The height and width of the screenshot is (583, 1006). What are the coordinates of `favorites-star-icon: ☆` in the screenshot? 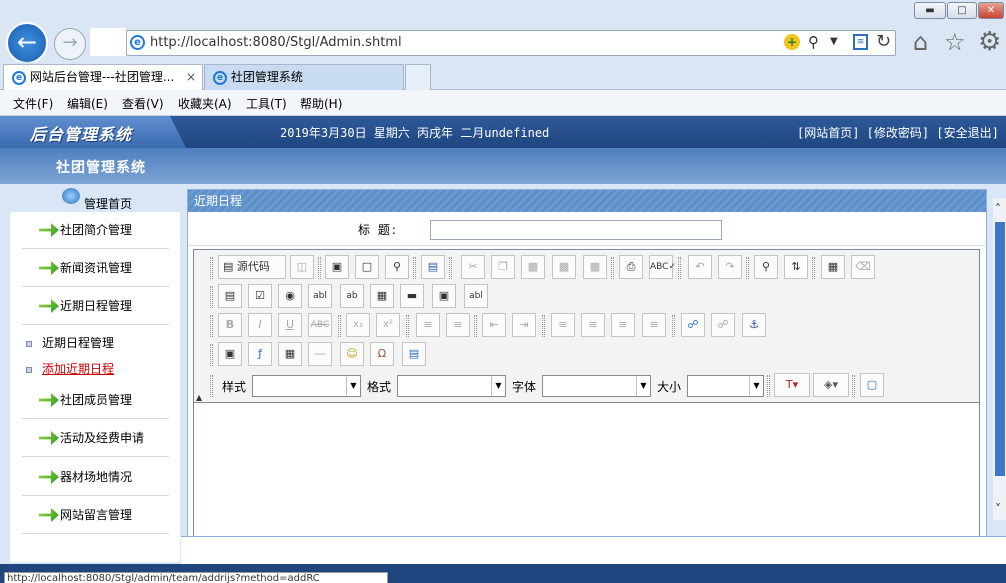 It's located at (955, 42).